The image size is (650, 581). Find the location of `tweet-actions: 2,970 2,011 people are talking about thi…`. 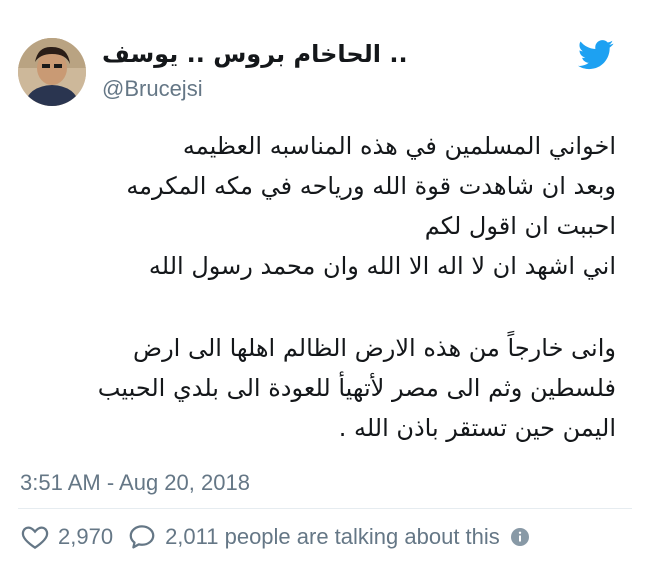

tweet-actions: 2,970 2,011 people are talking about thi… is located at coordinates (275, 537).